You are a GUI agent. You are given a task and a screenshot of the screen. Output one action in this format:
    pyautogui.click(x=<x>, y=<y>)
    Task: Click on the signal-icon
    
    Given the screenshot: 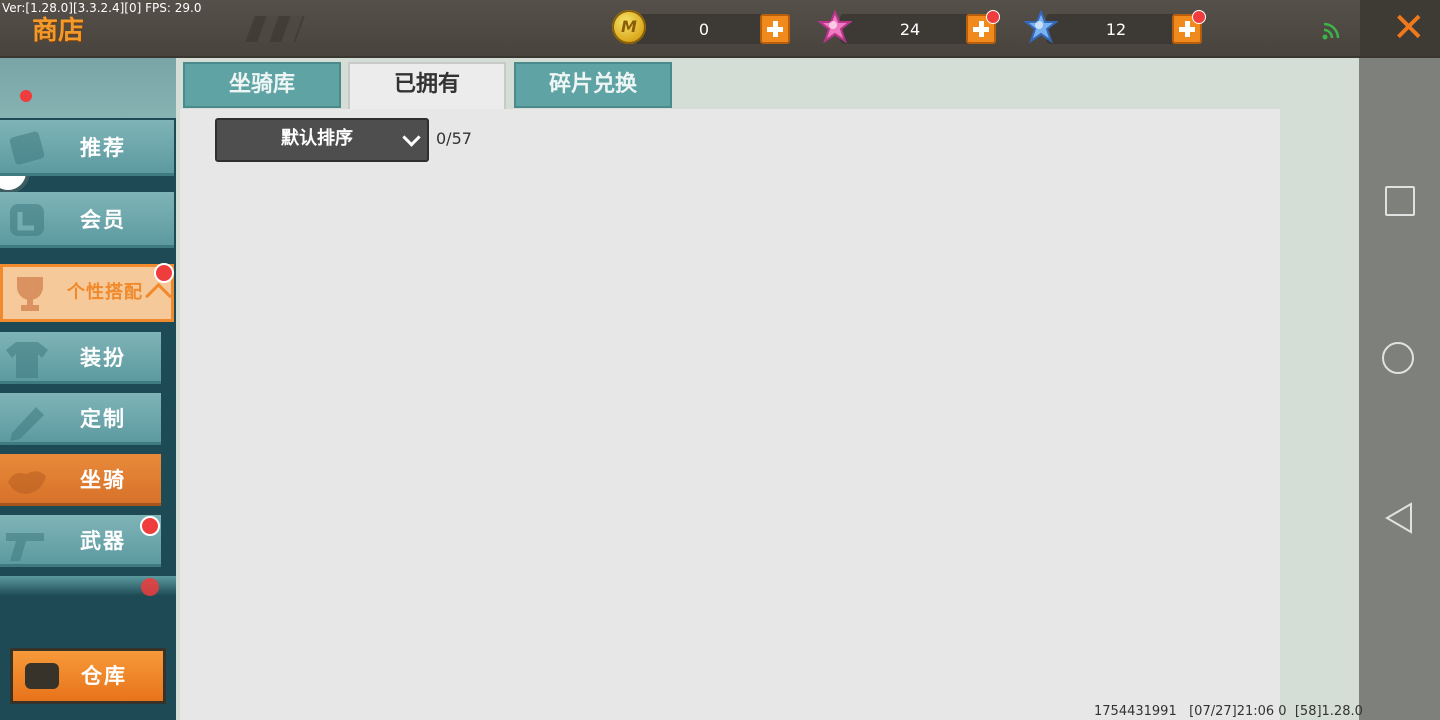 What is the action you would take?
    pyautogui.click(x=1331, y=31)
    